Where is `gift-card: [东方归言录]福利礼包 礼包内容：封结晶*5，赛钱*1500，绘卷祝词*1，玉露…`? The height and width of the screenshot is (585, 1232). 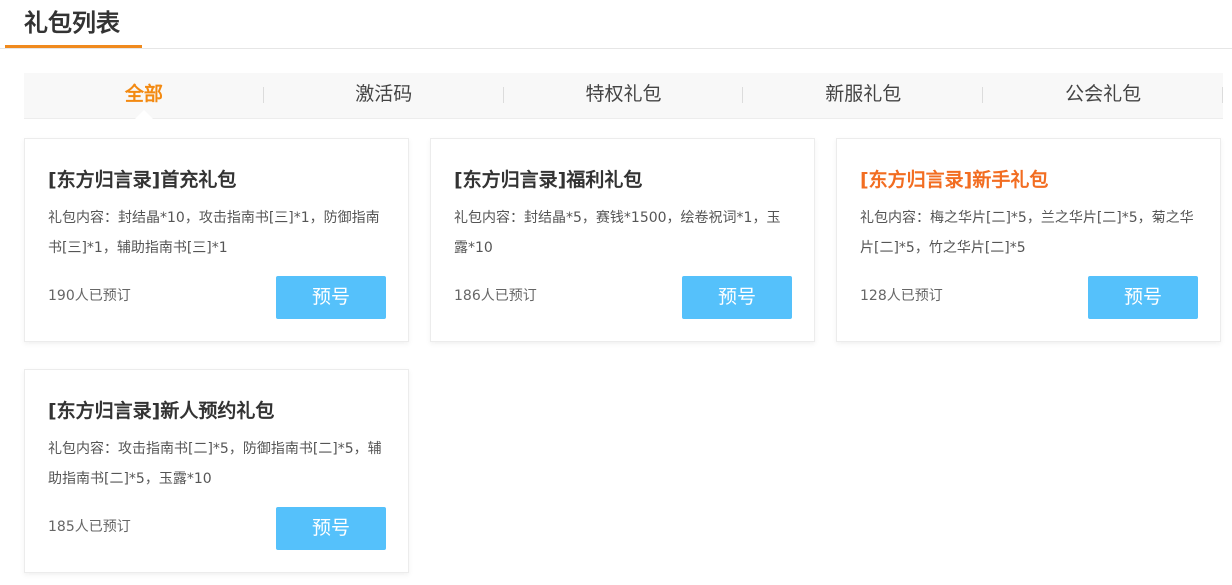 gift-card: [东方归言录]福利礼包 礼包内容：封结晶*5，赛钱*1500，绘卷祝词*1，玉露… is located at coordinates (622, 240).